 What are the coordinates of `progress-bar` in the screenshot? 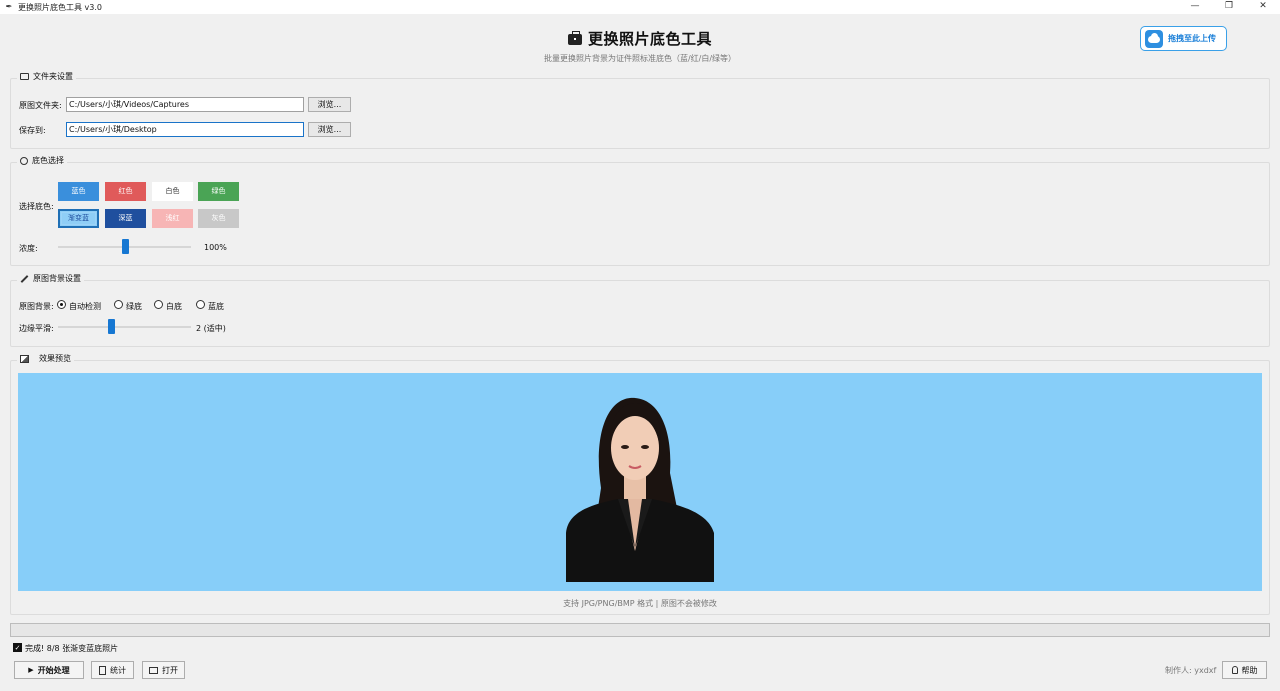 It's located at (640, 630).